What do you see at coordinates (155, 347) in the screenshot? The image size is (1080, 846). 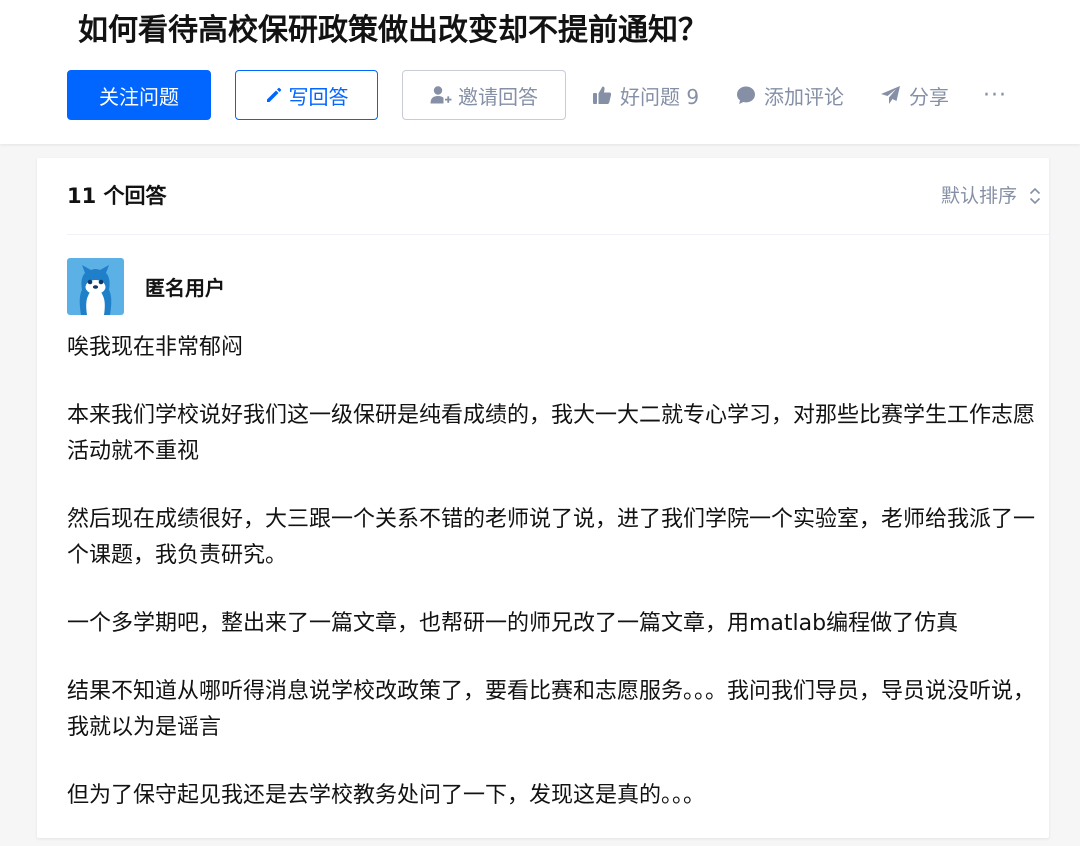 I see `answer-paragraph: 唉我现在非常郁闷` at bounding box center [155, 347].